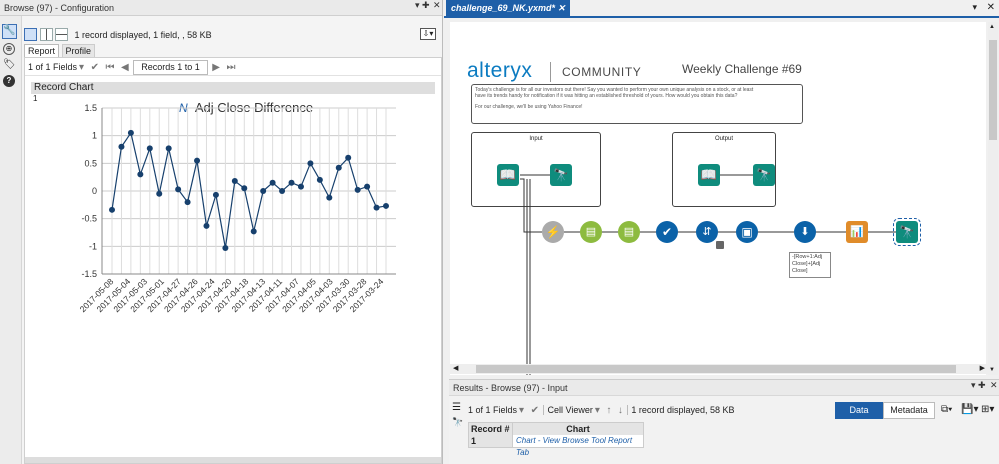  What do you see at coordinates (230, 68) in the screenshot?
I see `last-record-icon: ⏭` at bounding box center [230, 68].